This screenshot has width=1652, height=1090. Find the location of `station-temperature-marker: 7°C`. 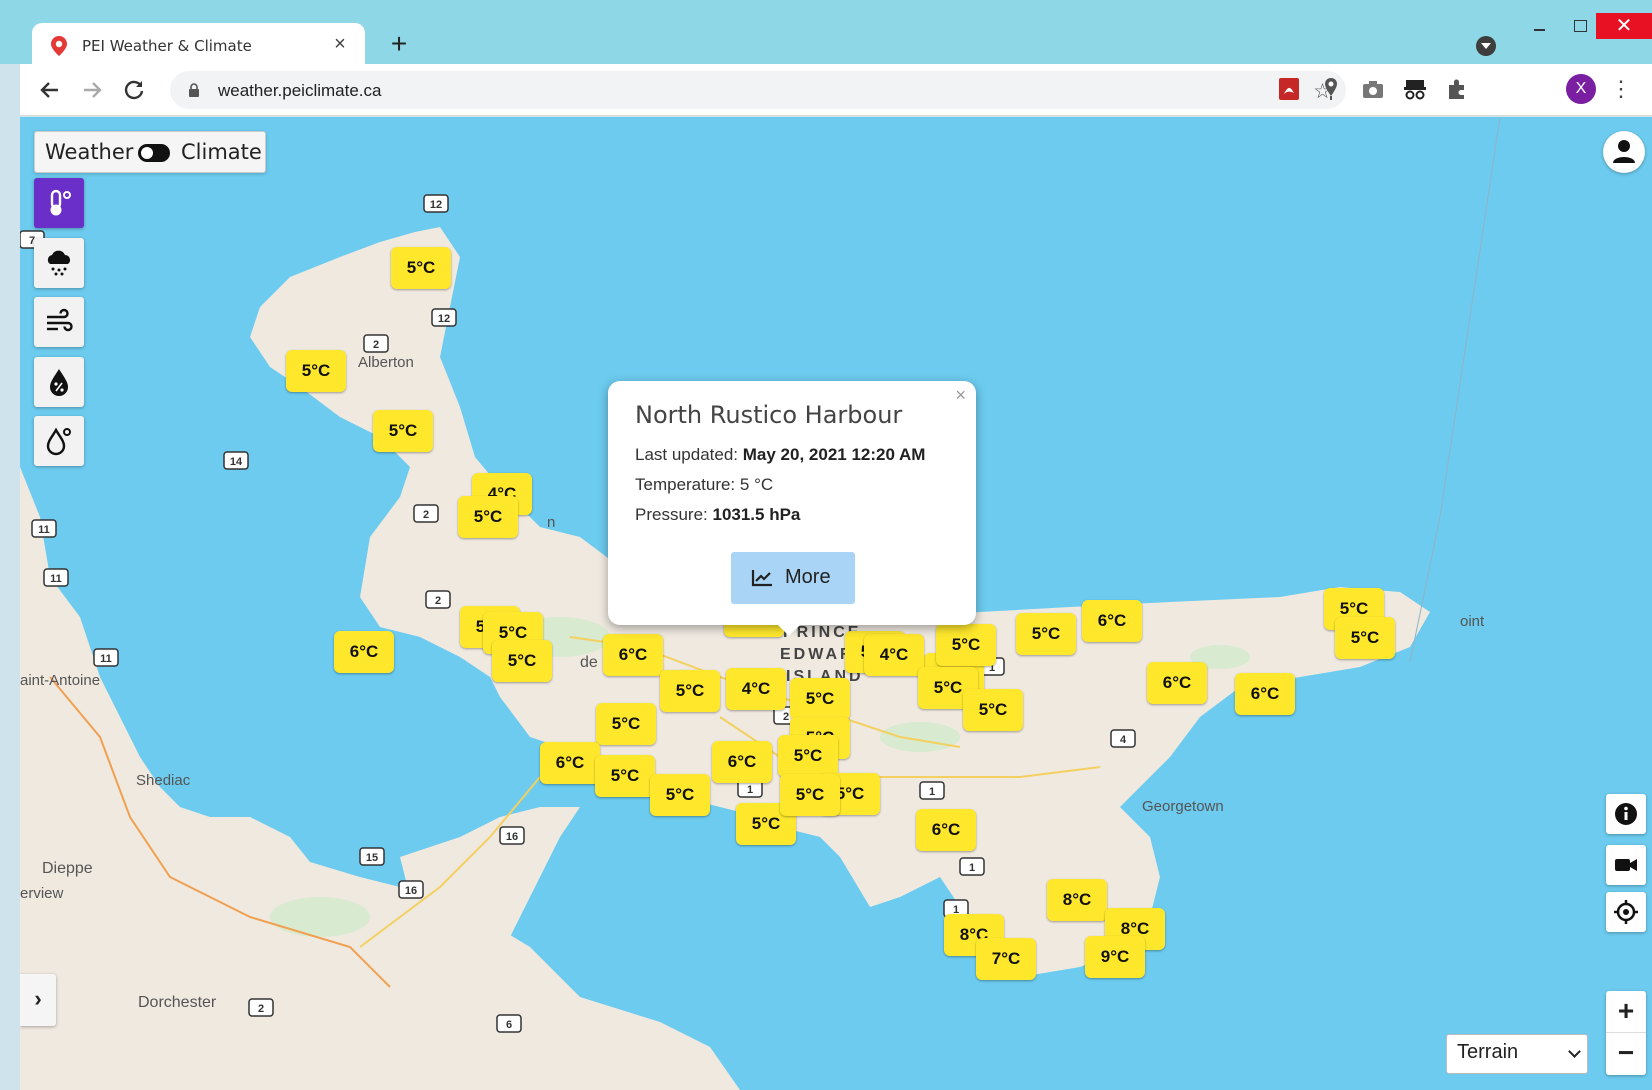

station-temperature-marker: 7°C is located at coordinates (1006, 959).